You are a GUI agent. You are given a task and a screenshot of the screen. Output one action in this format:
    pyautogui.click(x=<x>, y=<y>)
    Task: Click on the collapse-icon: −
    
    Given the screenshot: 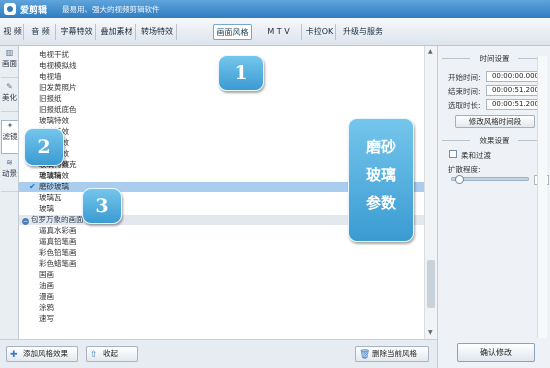 What is the action you would take?
    pyautogui.click(x=25, y=221)
    